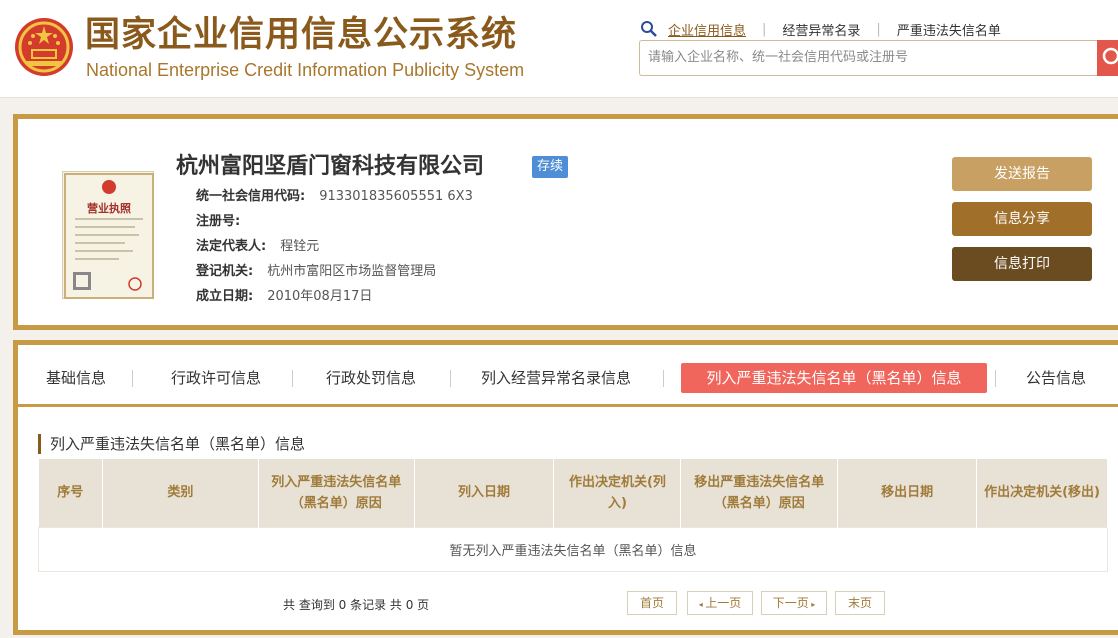 Image resolution: width=1118 pixels, height=638 pixels. Describe the element at coordinates (301, 35) in the screenshot. I see `site-title: 国家企业信用信息公示系统` at that location.